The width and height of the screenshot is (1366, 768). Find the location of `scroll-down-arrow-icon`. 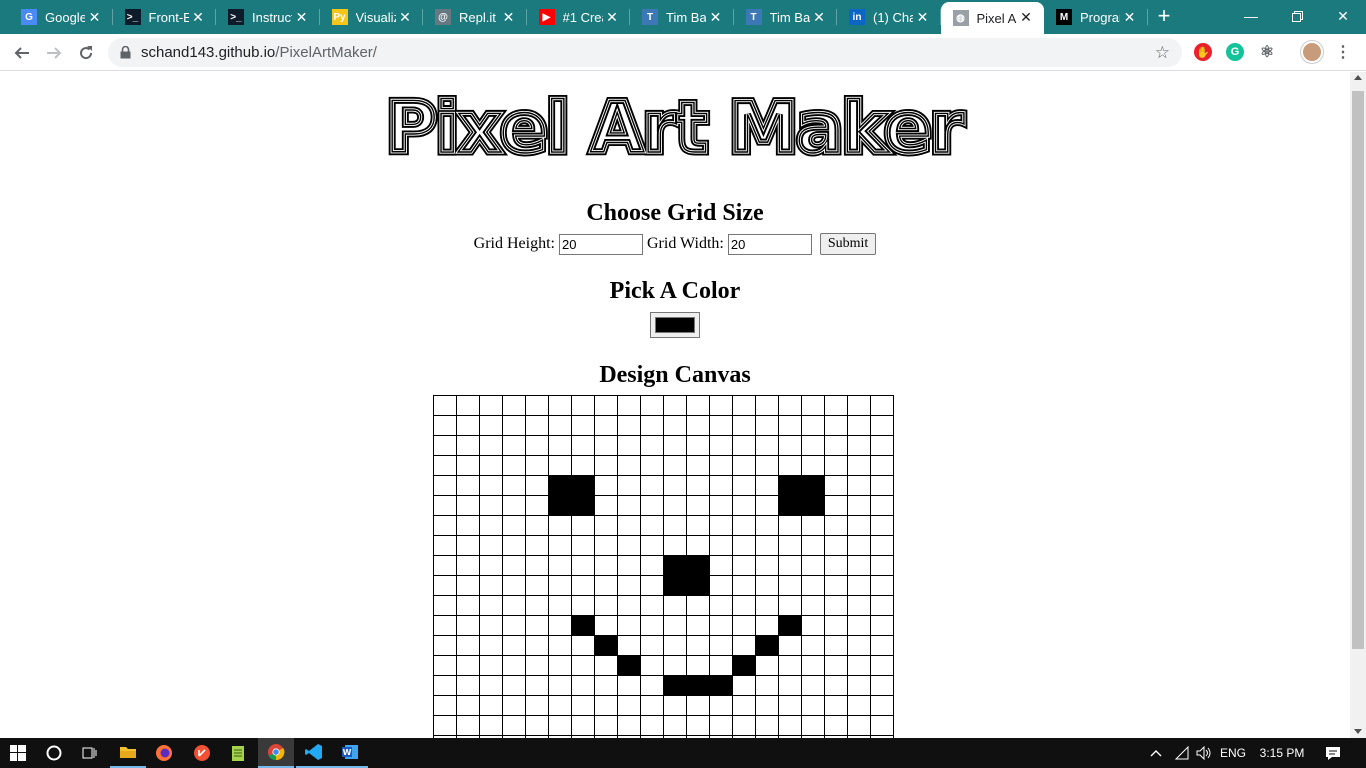

scroll-down-arrow-icon is located at coordinates (1358, 731).